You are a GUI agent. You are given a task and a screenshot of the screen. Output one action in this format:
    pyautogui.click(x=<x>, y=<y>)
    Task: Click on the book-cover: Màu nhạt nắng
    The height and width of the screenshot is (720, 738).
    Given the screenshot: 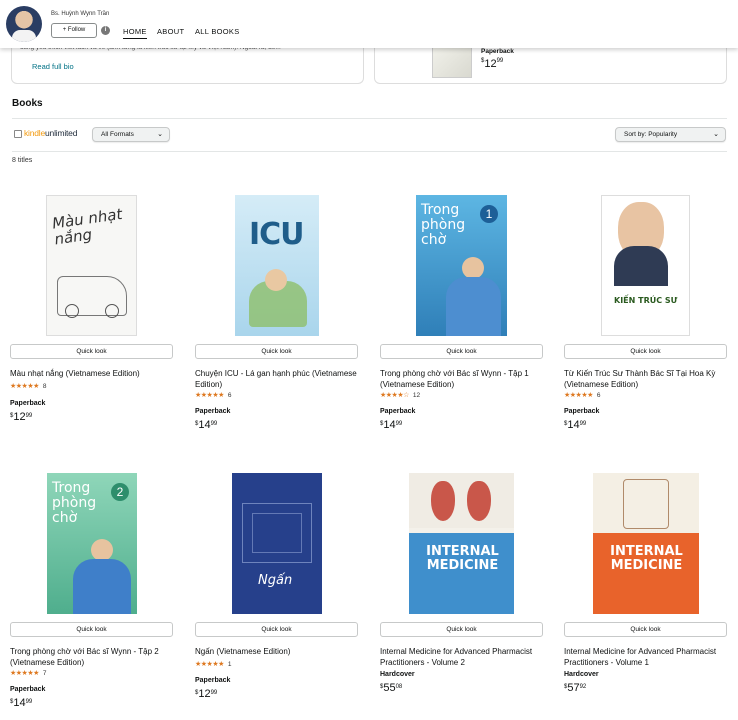 What is the action you would take?
    pyautogui.click(x=91, y=265)
    